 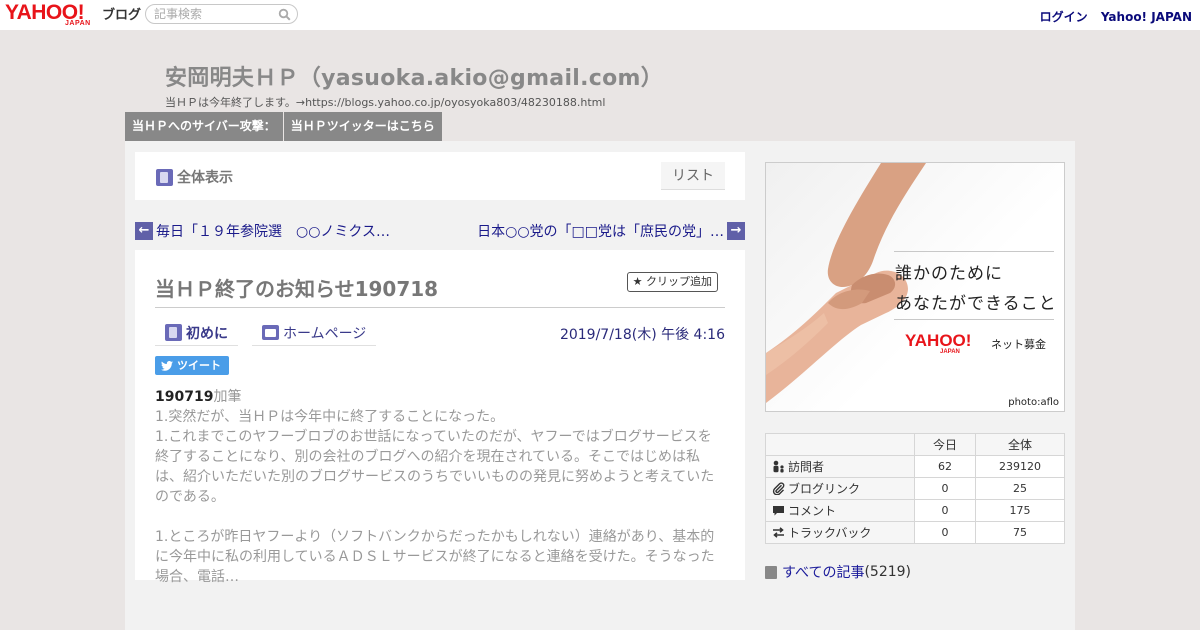 I want to click on menu-item-twitter: 当ＨＰツイッターはこちら, so click(x=362, y=126).